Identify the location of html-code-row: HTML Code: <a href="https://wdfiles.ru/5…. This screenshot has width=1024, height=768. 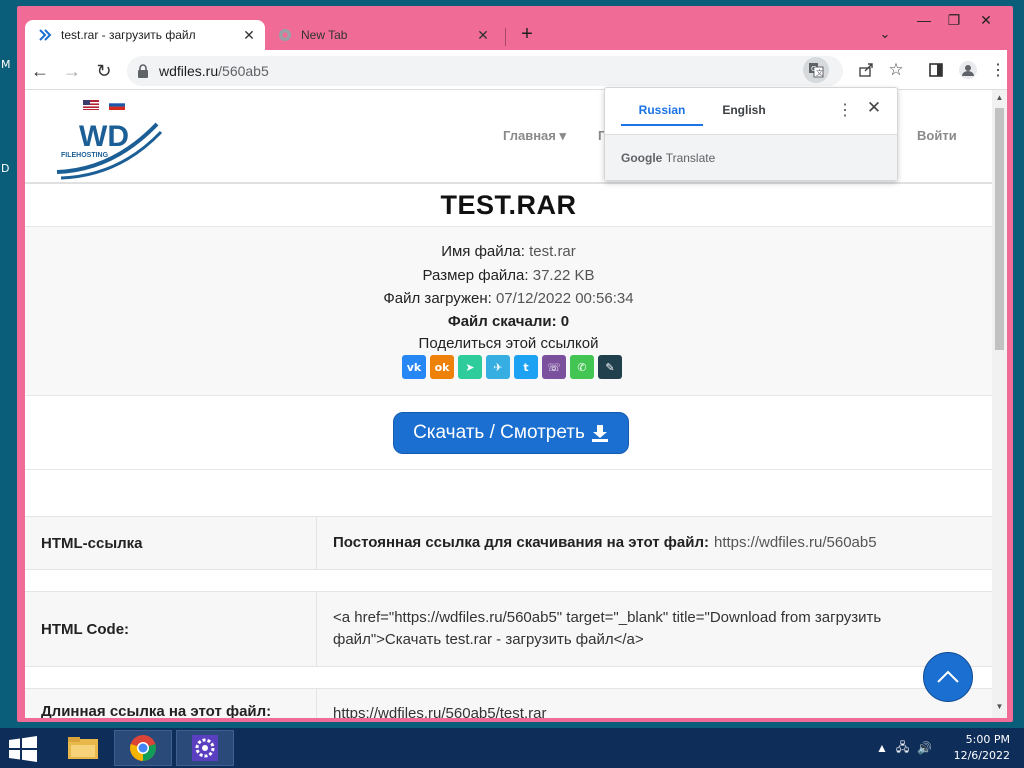
(508, 629).